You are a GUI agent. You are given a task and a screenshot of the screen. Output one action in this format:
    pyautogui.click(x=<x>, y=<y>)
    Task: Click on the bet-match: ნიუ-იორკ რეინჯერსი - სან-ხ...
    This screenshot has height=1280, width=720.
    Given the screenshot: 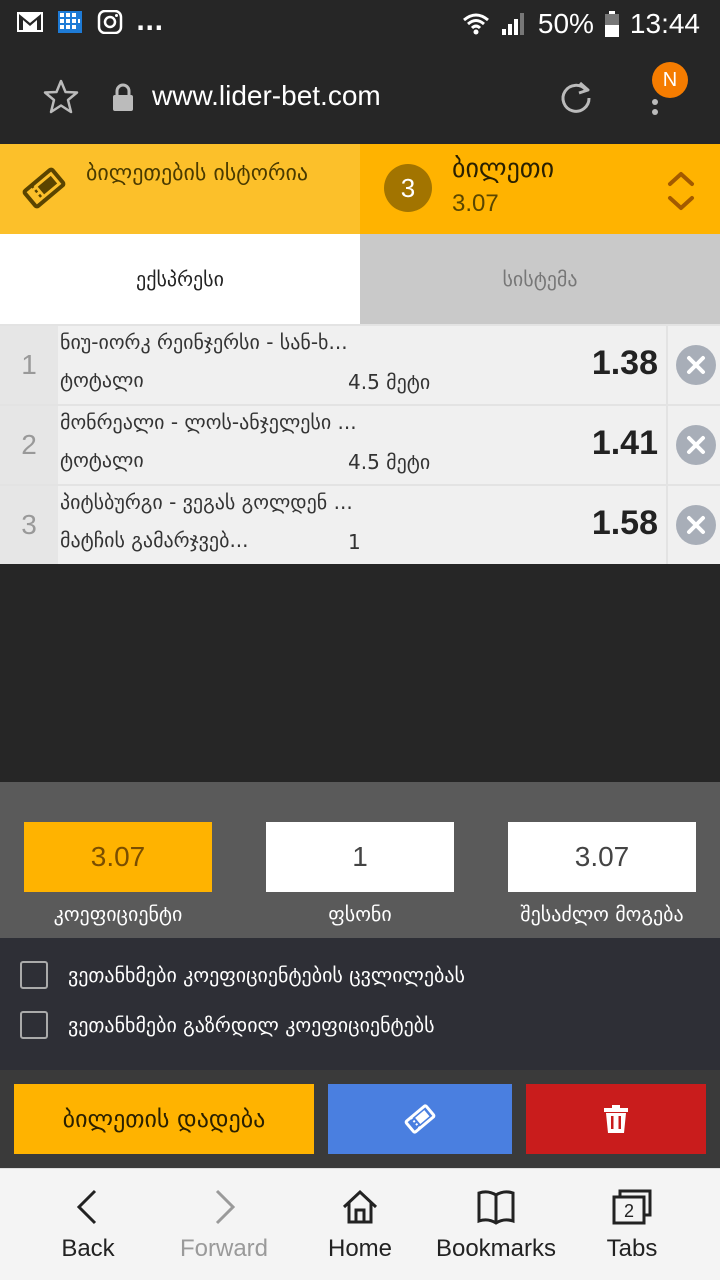 What is the action you would take?
    pyautogui.click(x=204, y=342)
    